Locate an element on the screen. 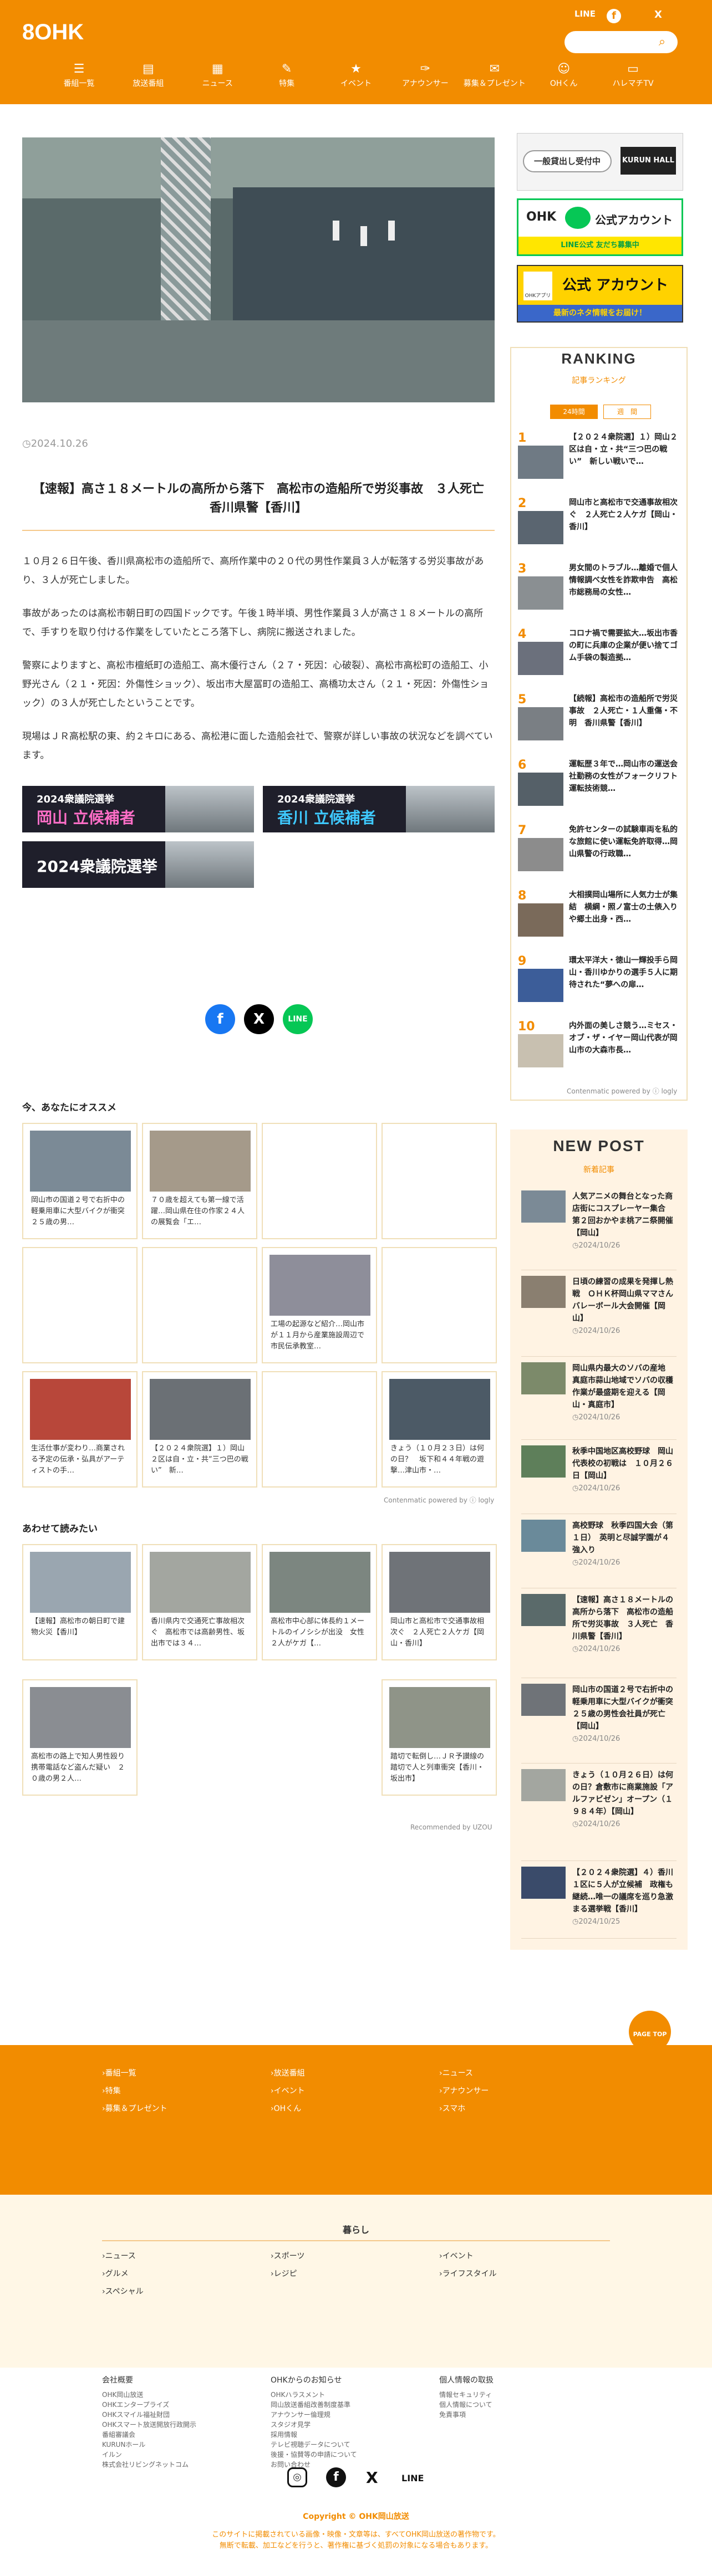 The width and height of the screenshot is (712, 2576). election-banner-okayama: 2024衆議院選挙 岡山 立候補者 is located at coordinates (138, 809).